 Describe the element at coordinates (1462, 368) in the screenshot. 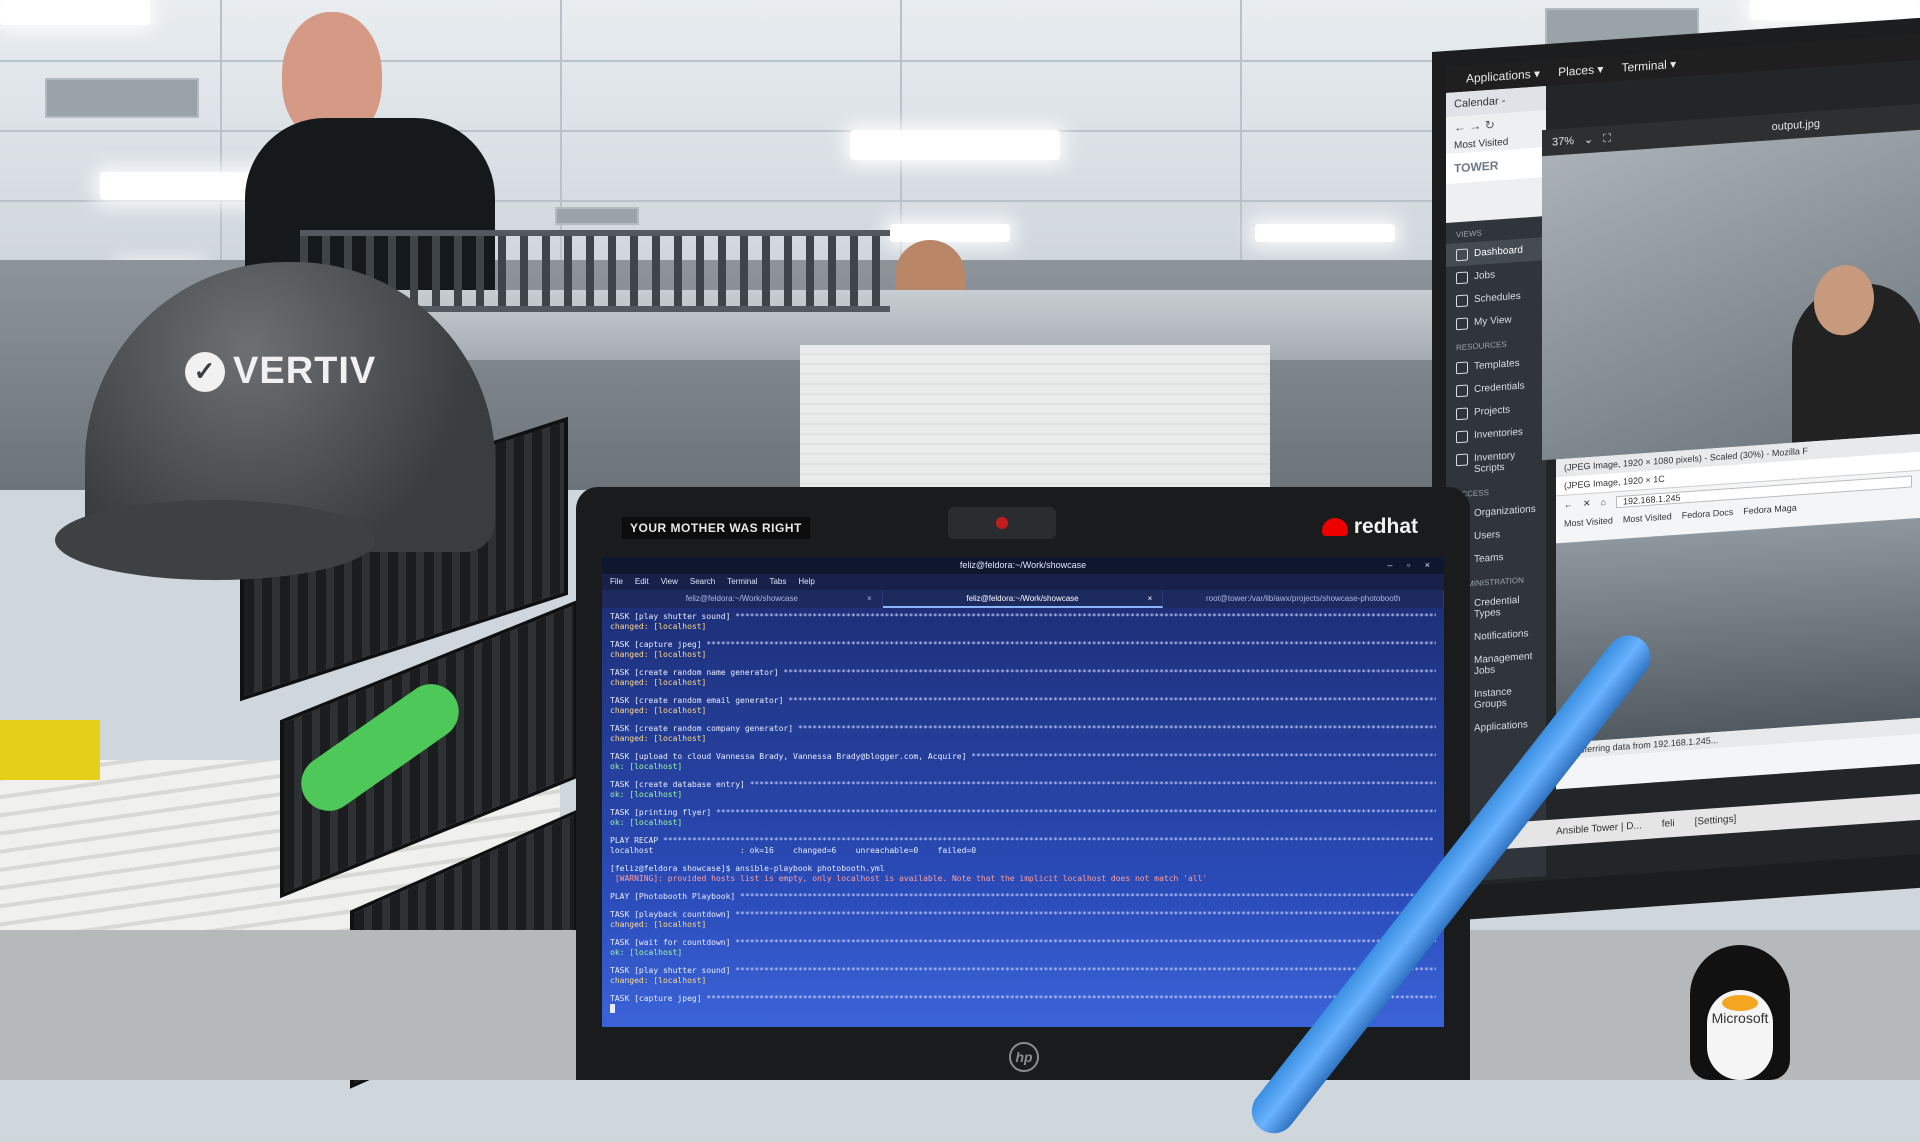

I see `pencil-icon` at that location.